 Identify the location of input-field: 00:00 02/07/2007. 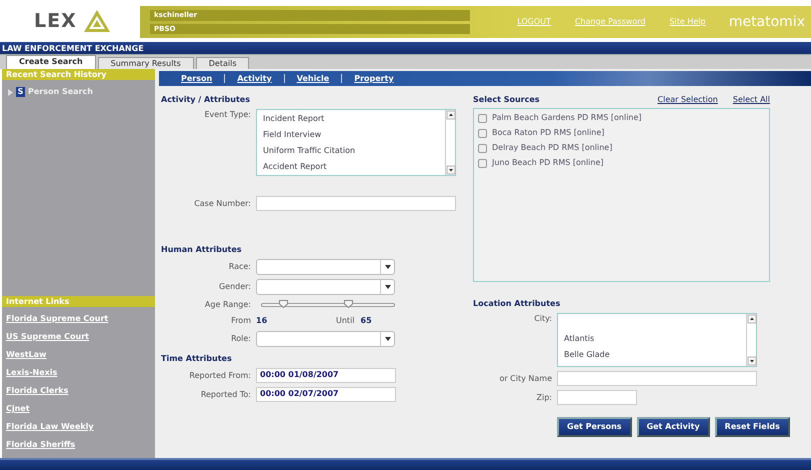
(326, 394).